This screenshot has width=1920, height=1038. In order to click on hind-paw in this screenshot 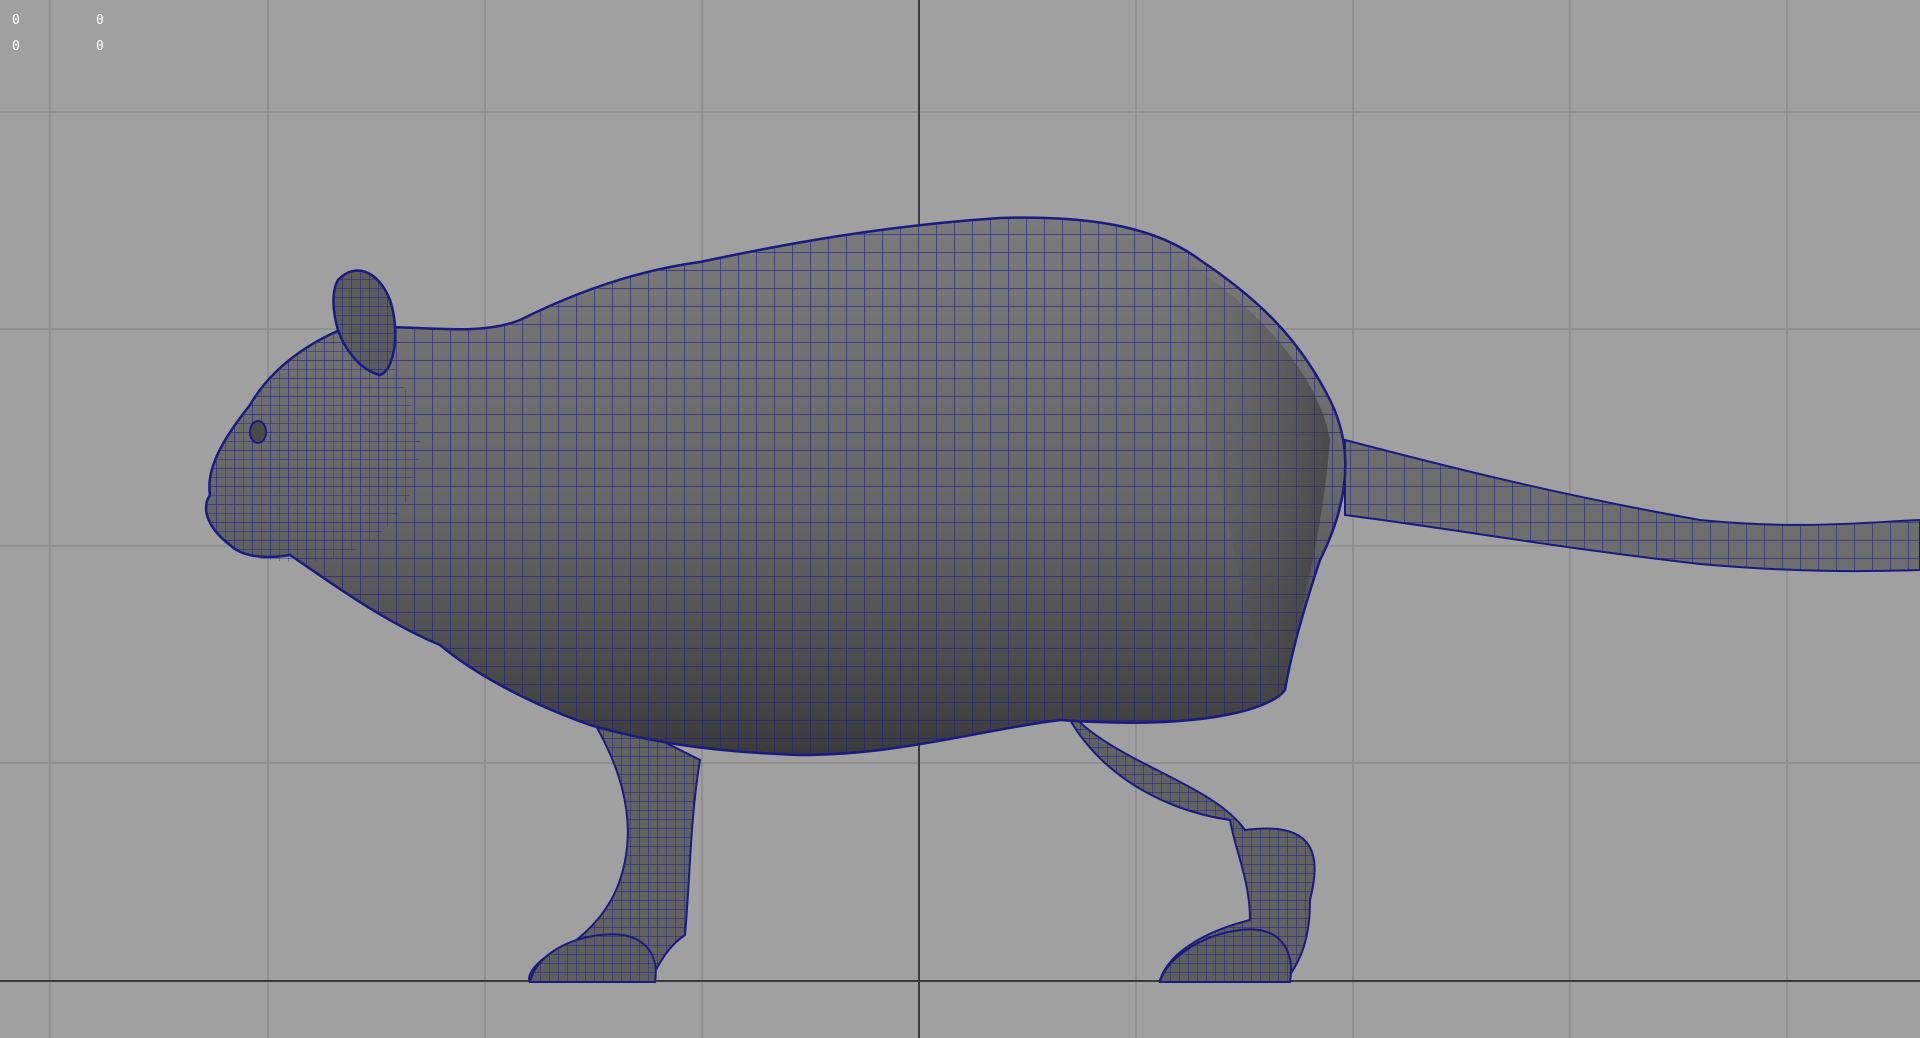, I will do `click(1225, 955)`.